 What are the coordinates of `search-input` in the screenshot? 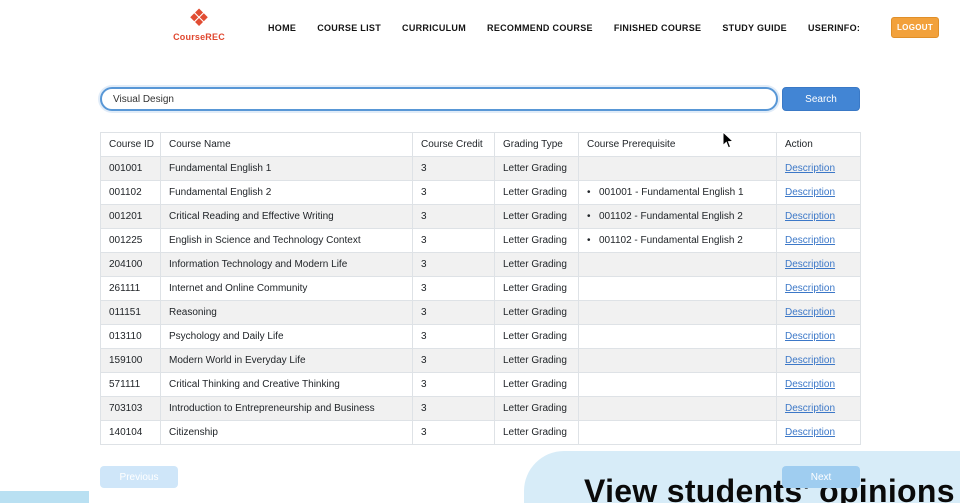 It's located at (439, 99).